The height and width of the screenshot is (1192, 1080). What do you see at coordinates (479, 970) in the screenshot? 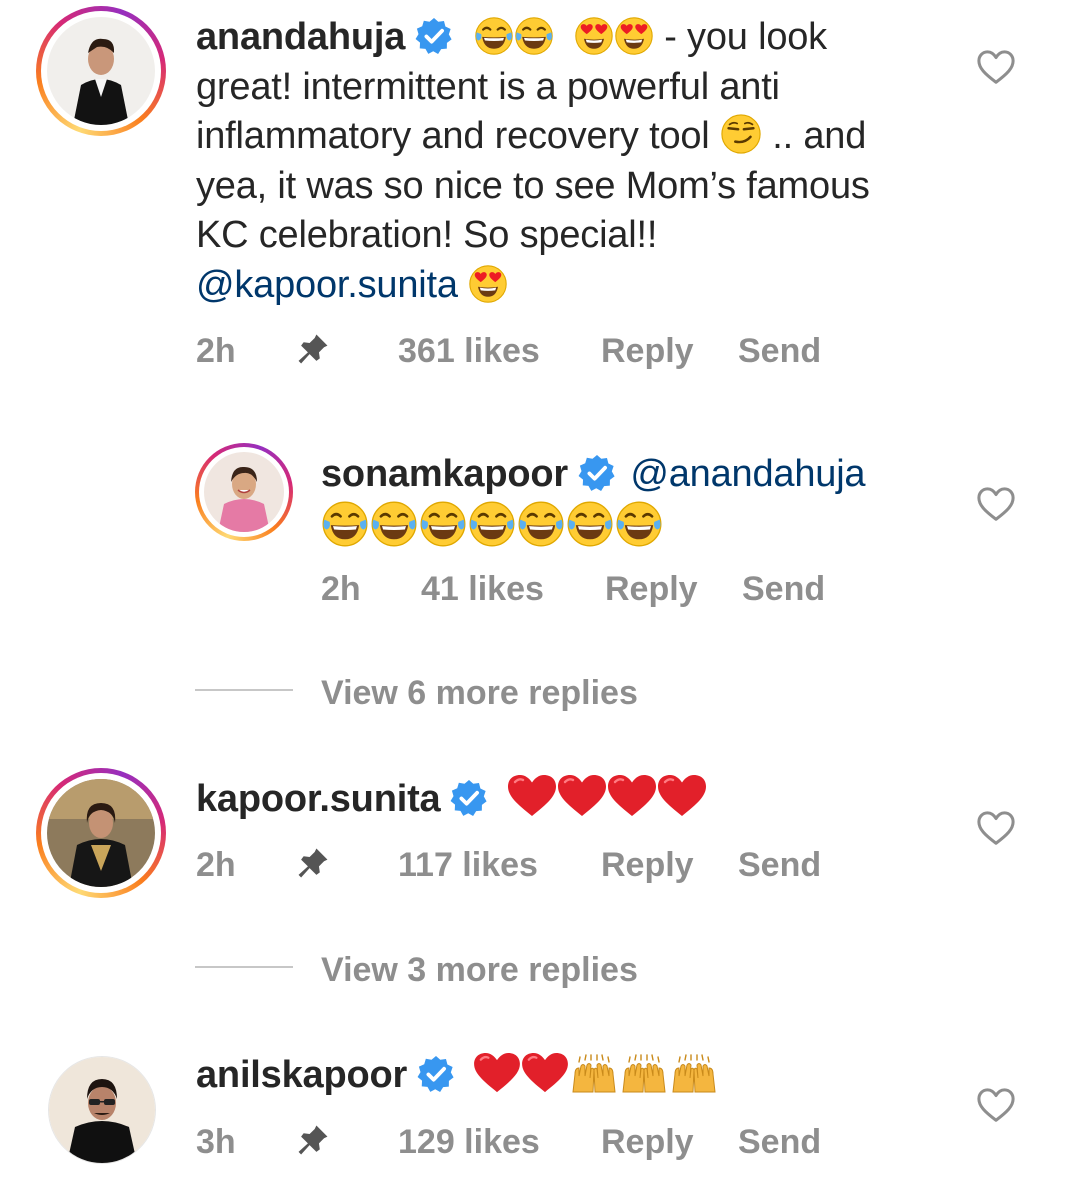
I see `view-more-replies-button: View 3 more replies` at bounding box center [479, 970].